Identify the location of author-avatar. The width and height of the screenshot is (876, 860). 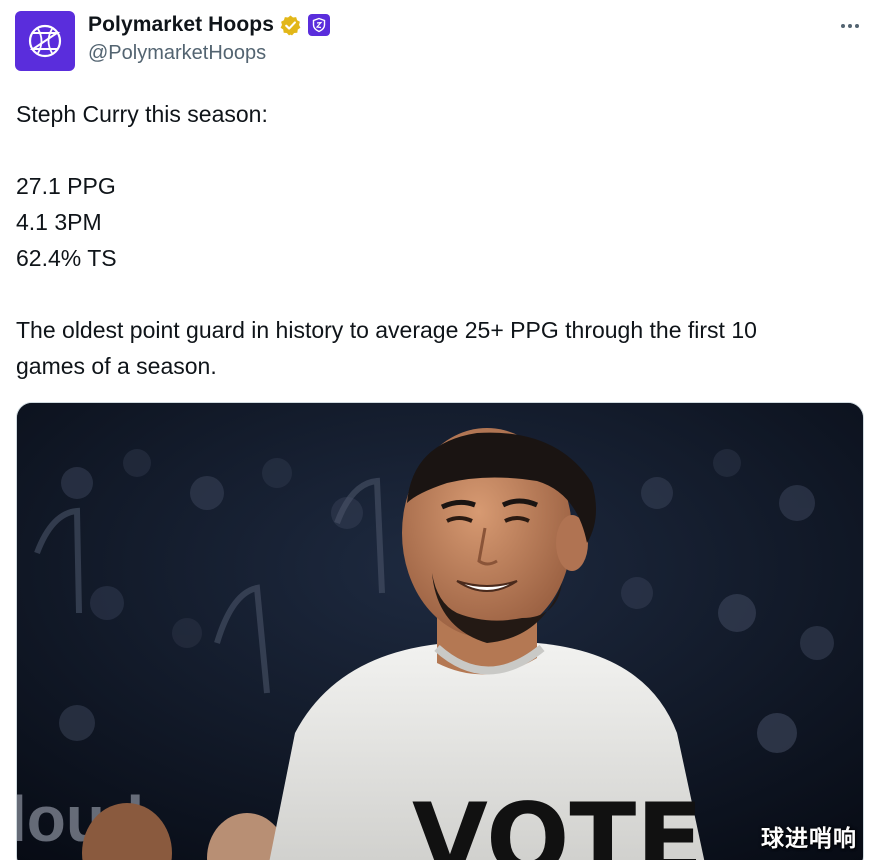
(45, 41).